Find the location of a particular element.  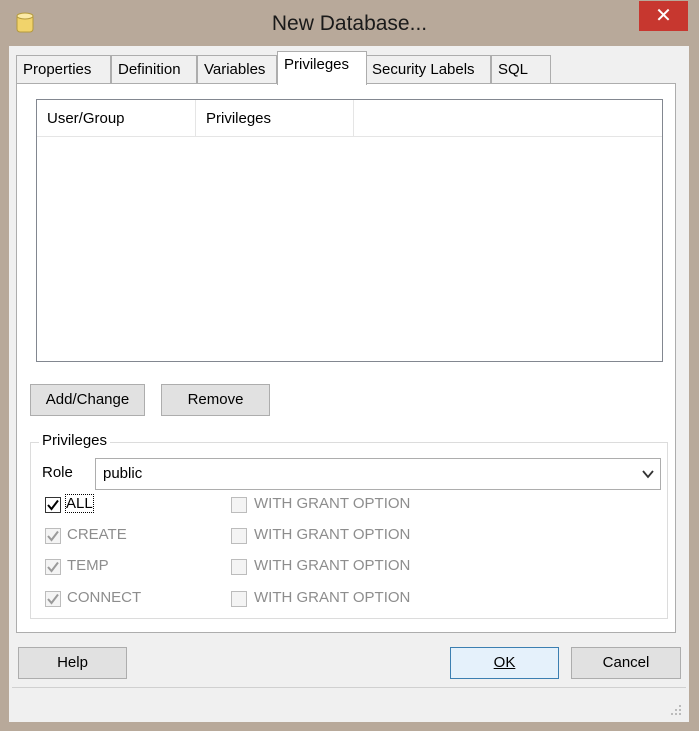

close-icon: ✕ is located at coordinates (663, 16).